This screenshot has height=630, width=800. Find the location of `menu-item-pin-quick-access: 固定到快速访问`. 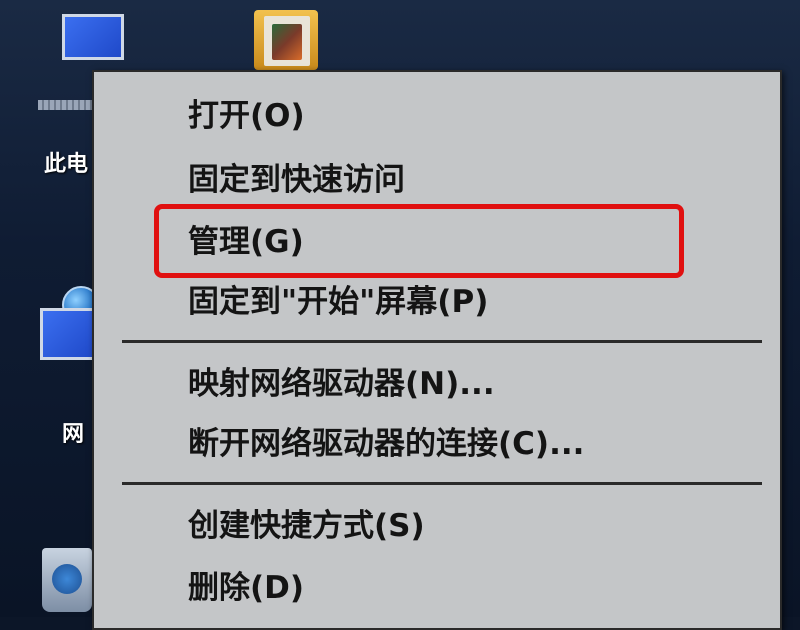

menu-item-pin-quick-access: 固定到快速访问 is located at coordinates (296, 180).